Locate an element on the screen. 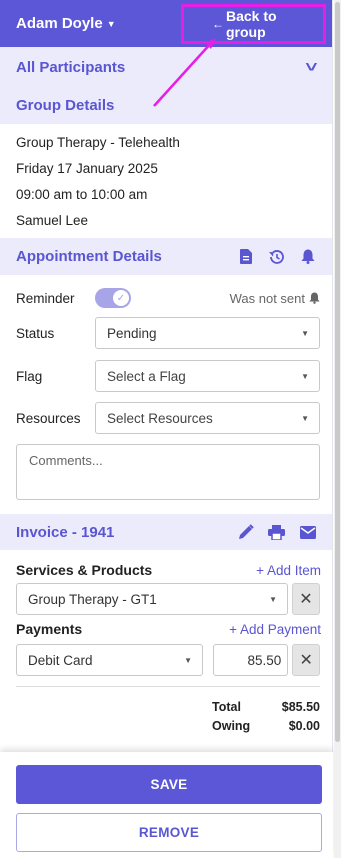 The height and width of the screenshot is (858, 341). payment-method-select: Debit Card ▼ is located at coordinates (109, 660).